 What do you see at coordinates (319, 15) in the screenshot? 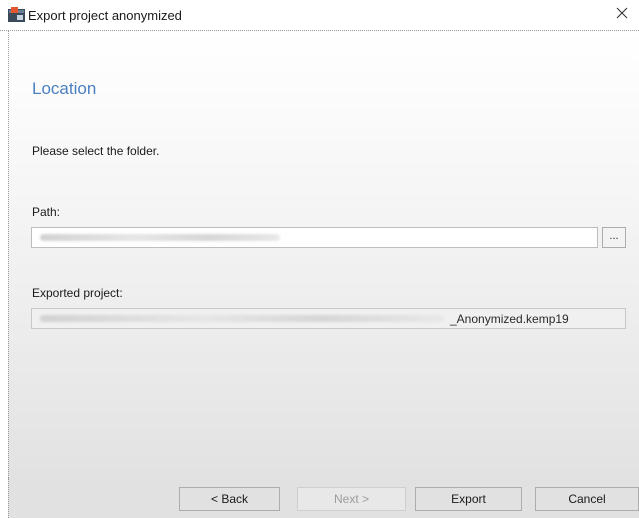
I see `title-bar: Export project anonymized` at bounding box center [319, 15].